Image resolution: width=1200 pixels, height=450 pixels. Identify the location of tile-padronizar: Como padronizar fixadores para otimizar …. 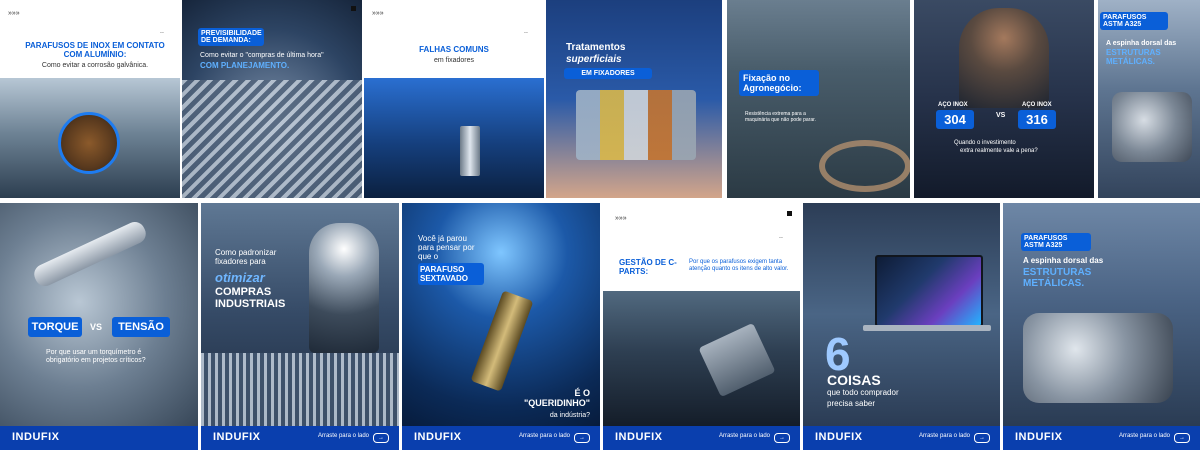
(300, 326).